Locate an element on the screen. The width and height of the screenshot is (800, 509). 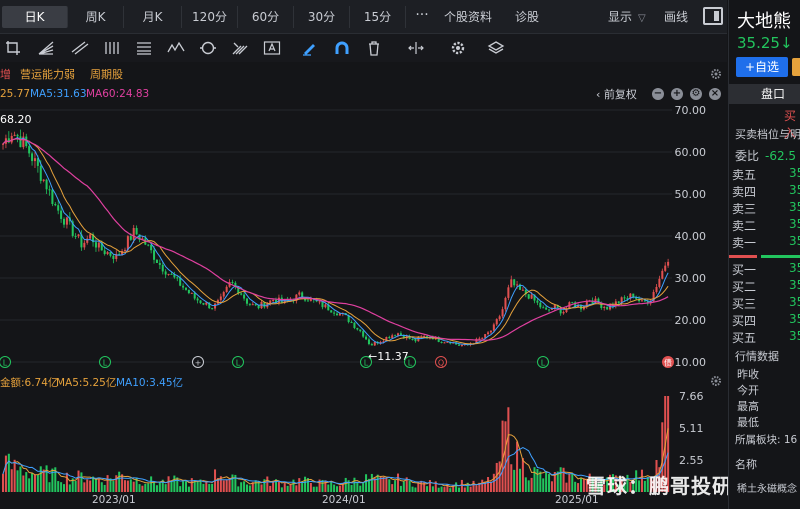
stock-profile-button: 个股资料 is located at coordinates (468, 17).